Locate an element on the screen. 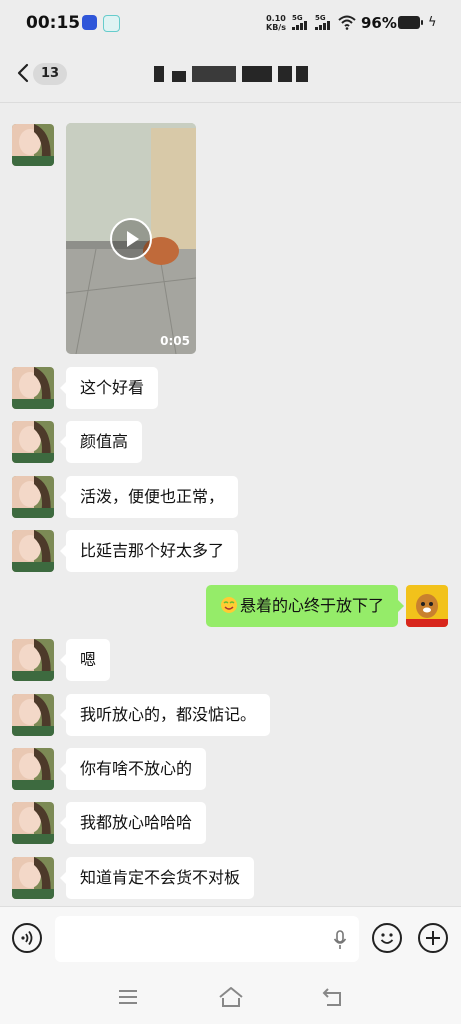  menu-icon is located at coordinates (128, 997).